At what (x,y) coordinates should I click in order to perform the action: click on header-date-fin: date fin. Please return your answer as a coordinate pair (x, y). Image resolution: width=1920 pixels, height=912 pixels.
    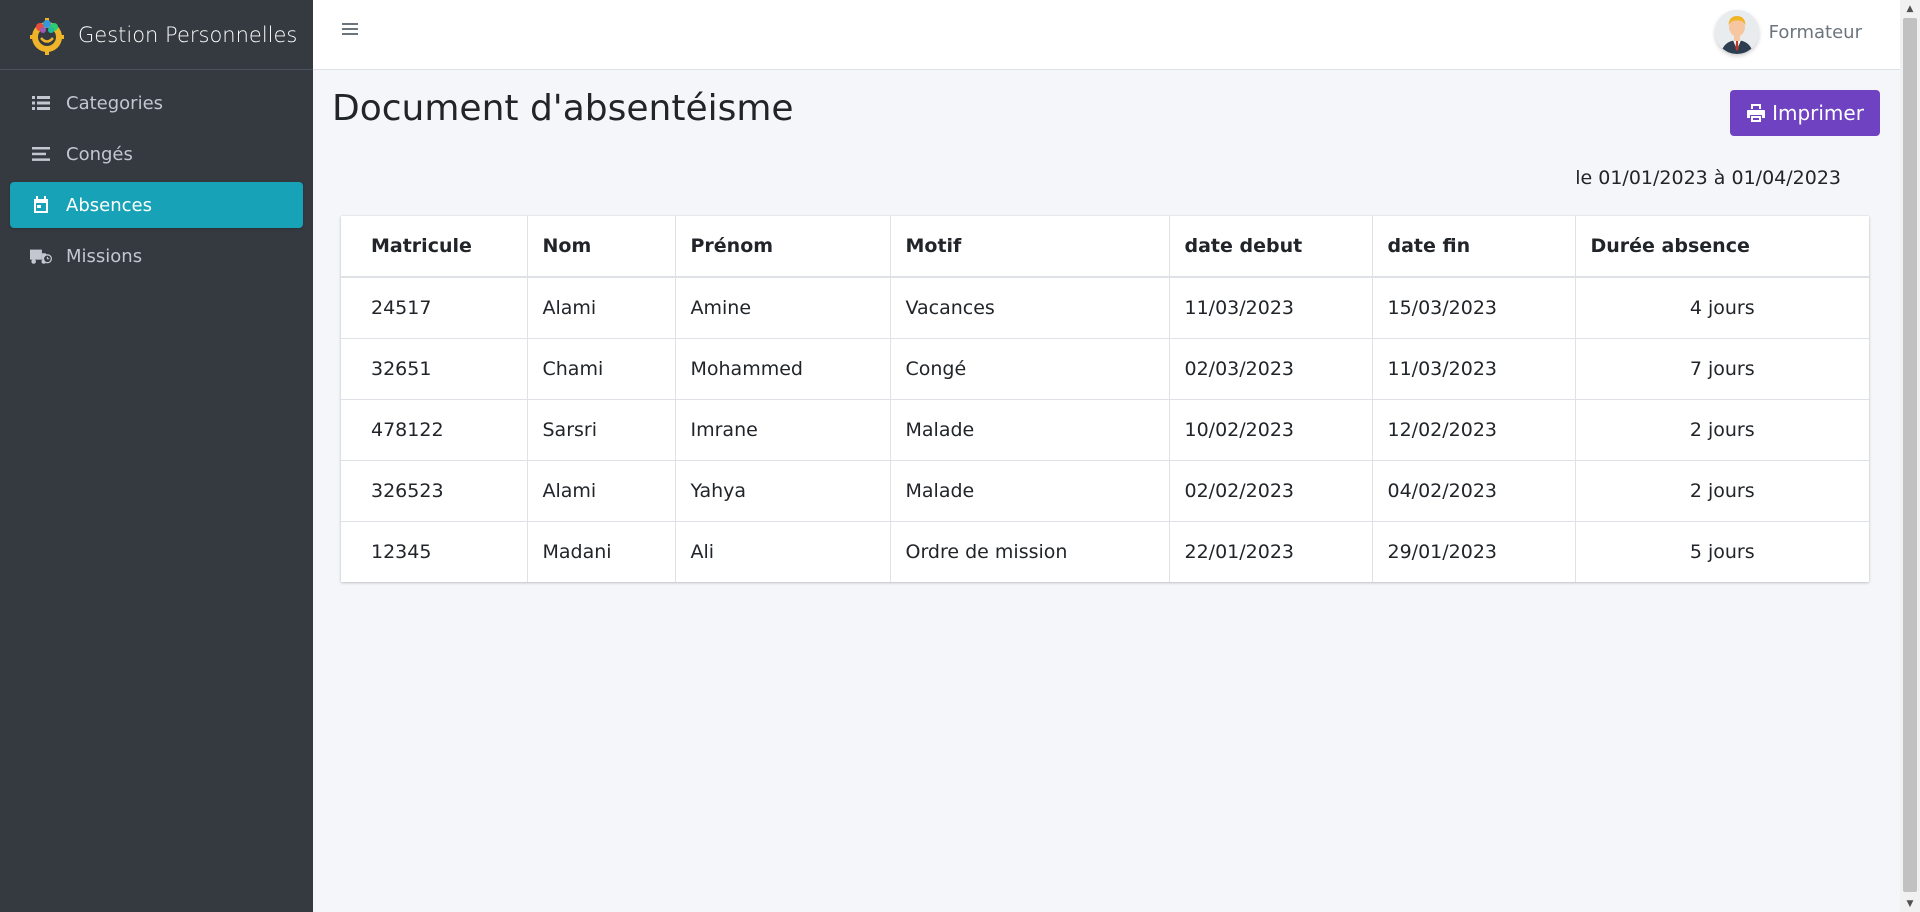
    Looking at the image, I should click on (1474, 247).